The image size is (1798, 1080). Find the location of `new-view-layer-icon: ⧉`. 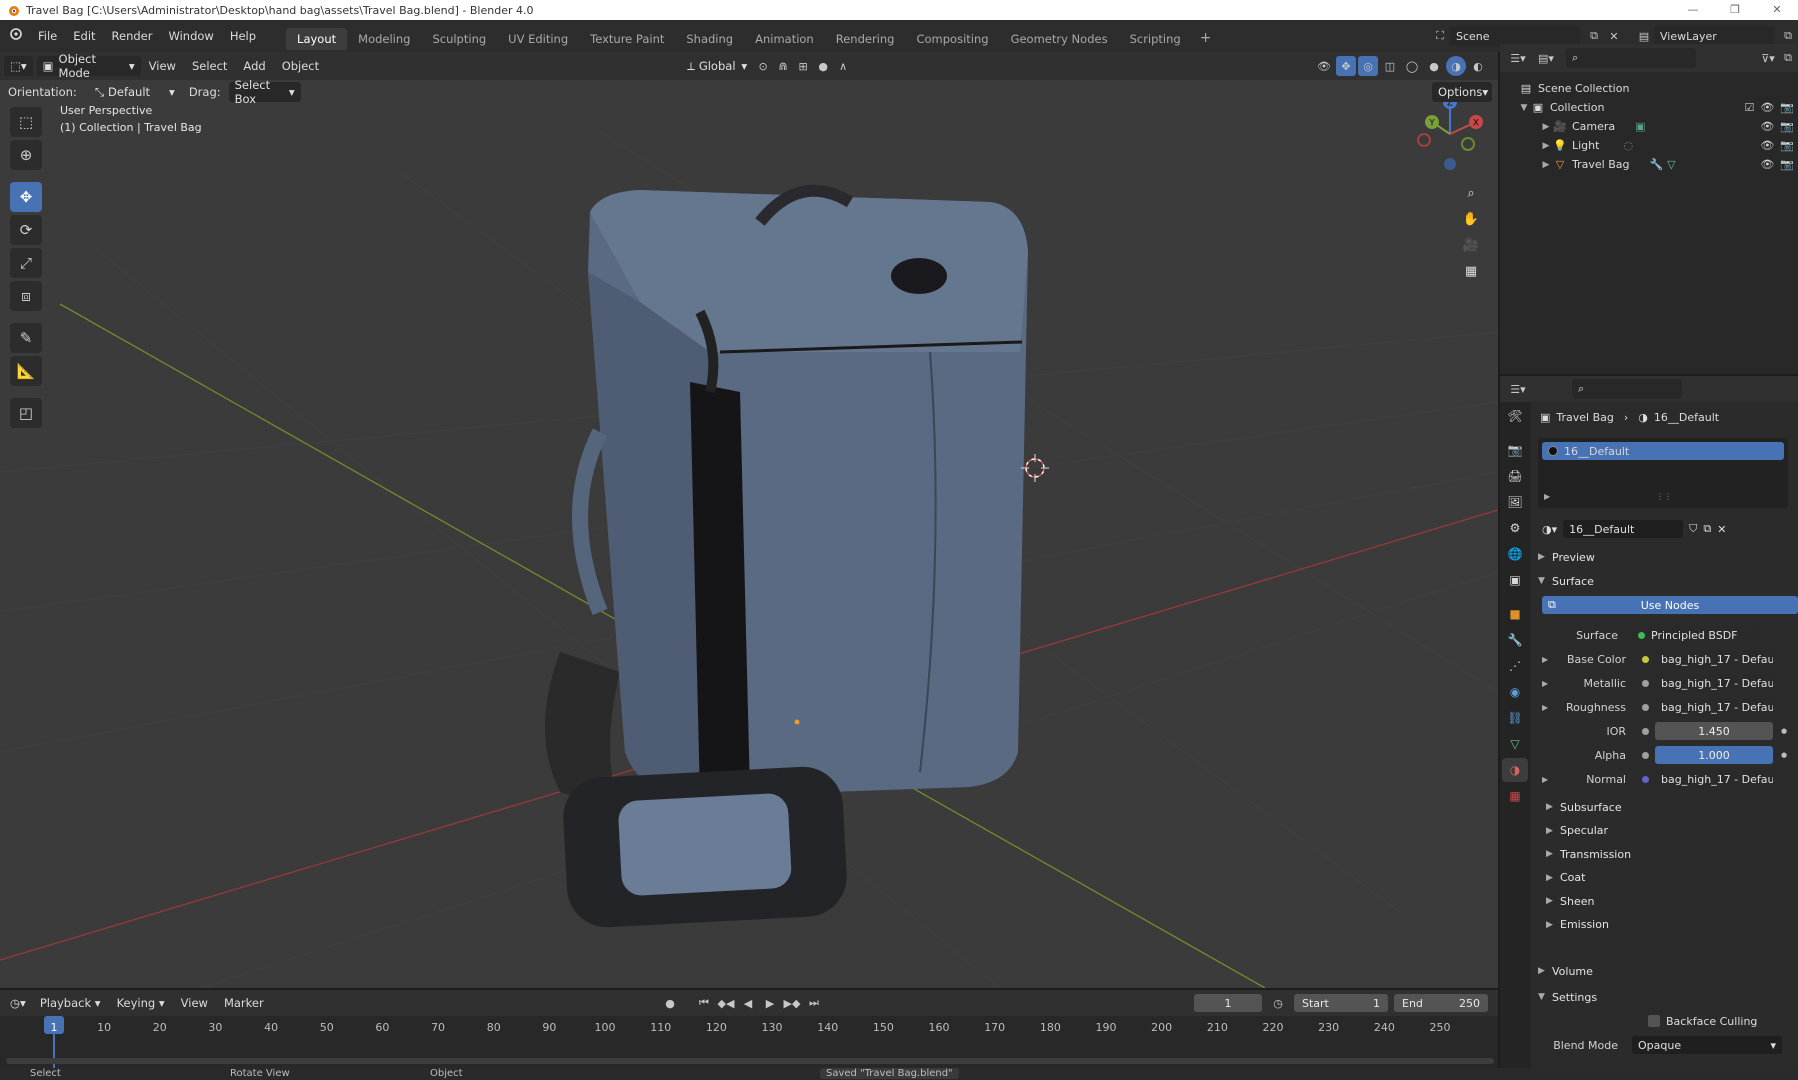

new-view-layer-icon: ⧉ is located at coordinates (1788, 36).